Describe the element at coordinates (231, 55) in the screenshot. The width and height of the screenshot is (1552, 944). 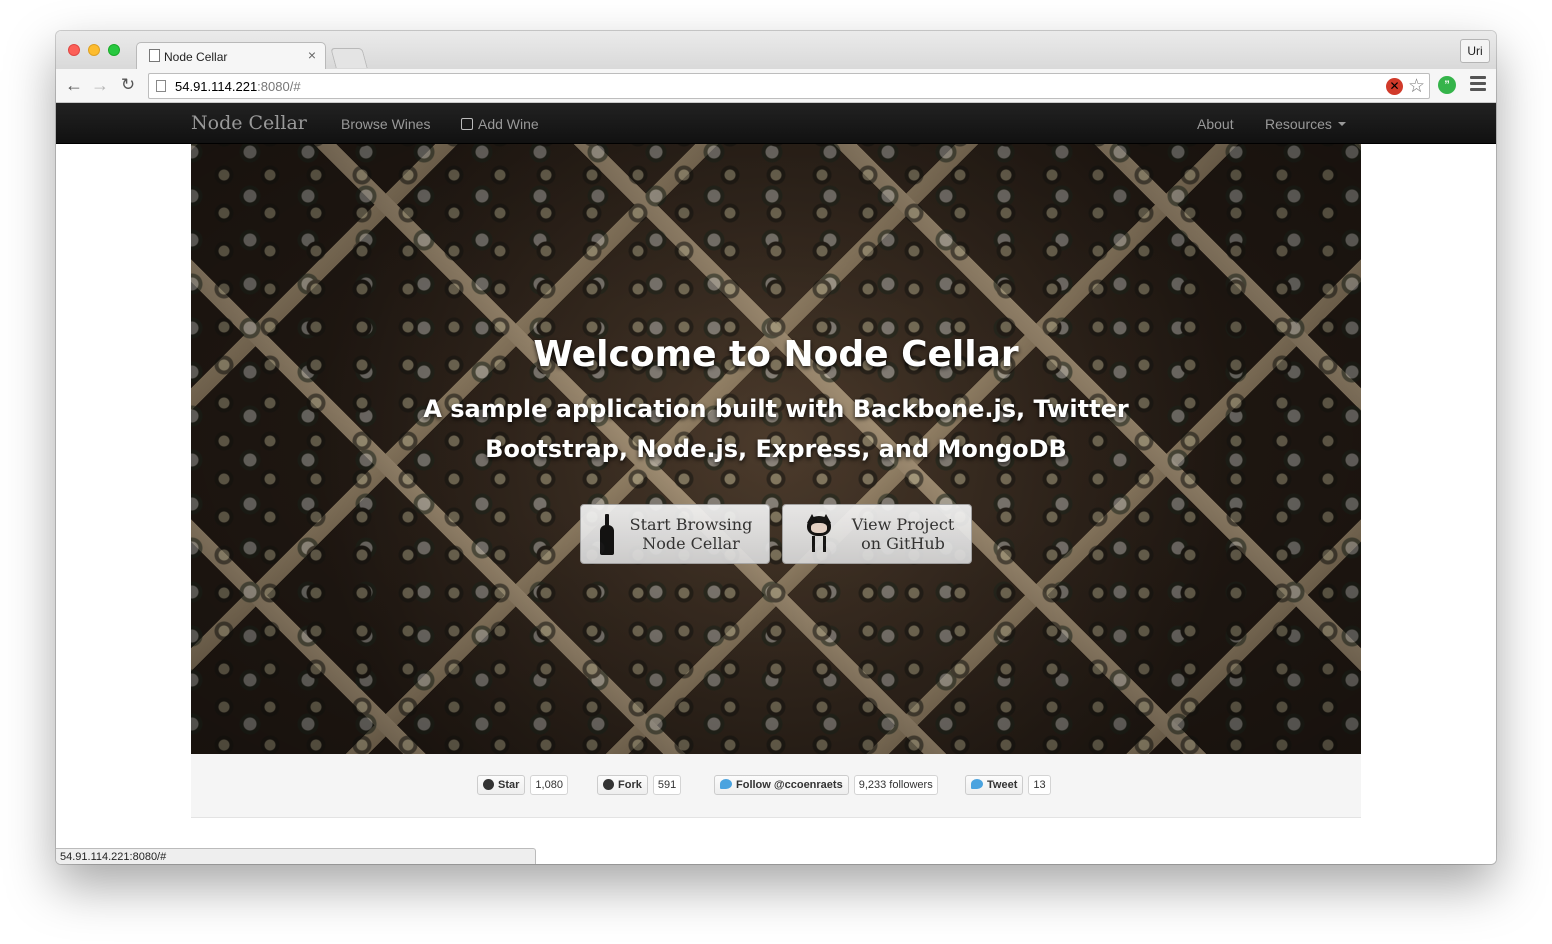
I see `browser-tab: Node Cellar ×` at that location.